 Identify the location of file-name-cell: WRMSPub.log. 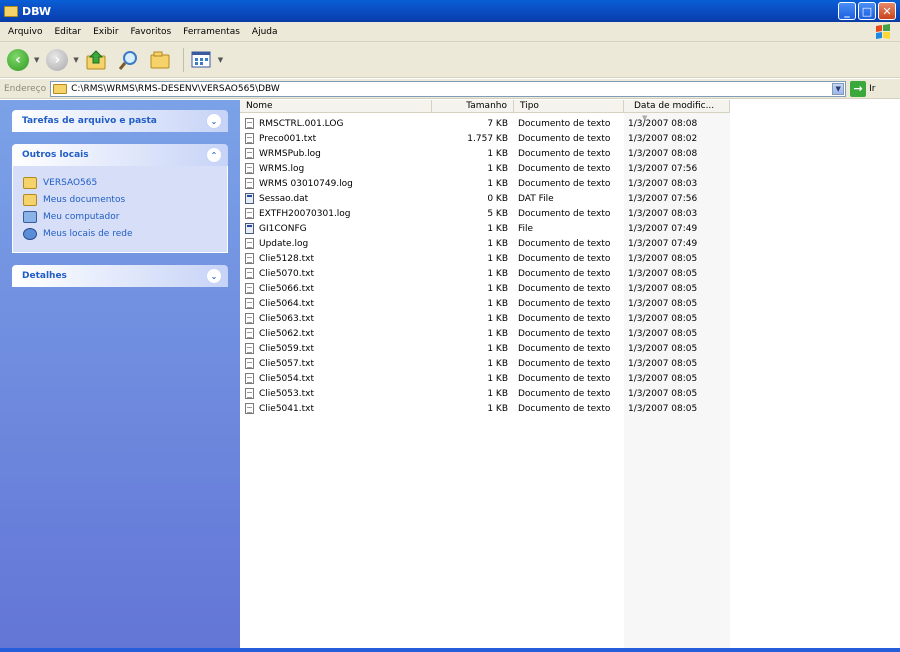
(336, 153).